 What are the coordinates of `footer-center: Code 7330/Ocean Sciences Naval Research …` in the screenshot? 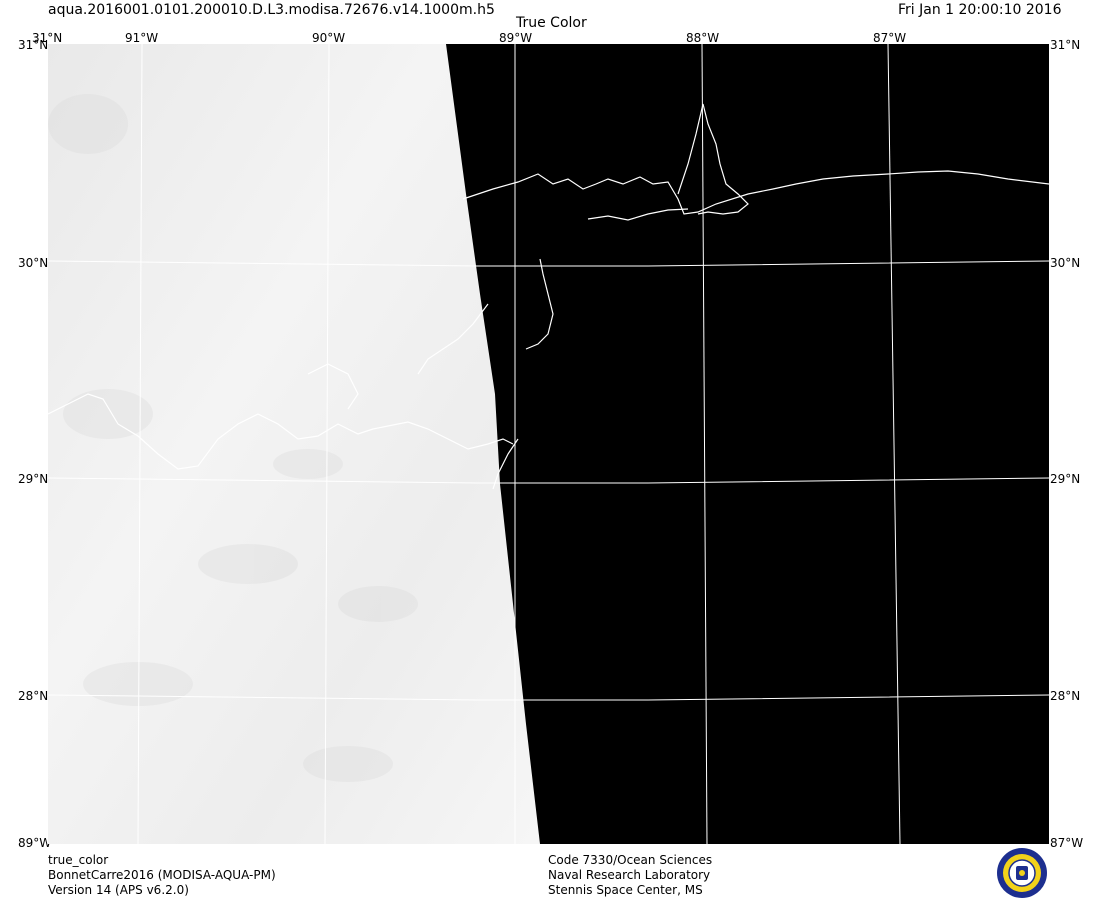 It's located at (630, 875).